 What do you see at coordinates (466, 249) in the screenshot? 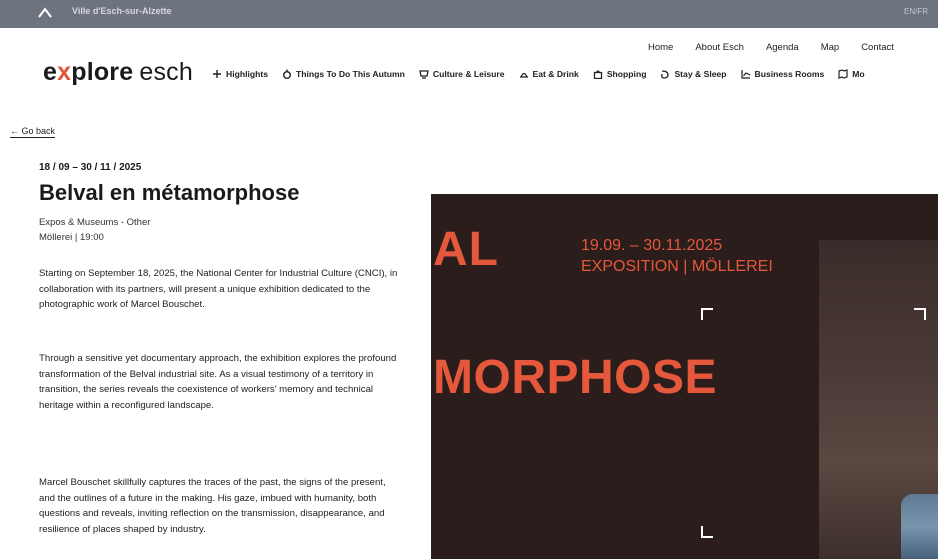
I see `poster-title-top: AL` at bounding box center [466, 249].